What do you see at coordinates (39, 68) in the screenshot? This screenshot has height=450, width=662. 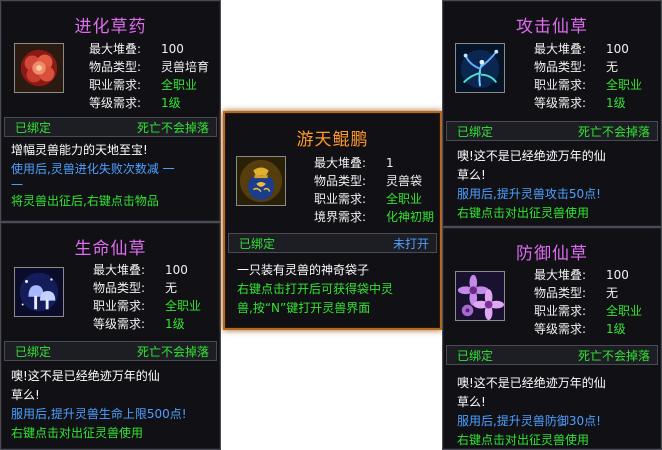 I see `red-flower-icon` at bounding box center [39, 68].